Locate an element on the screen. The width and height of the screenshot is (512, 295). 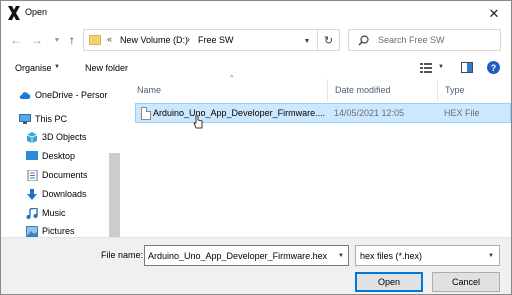
sidebar-item-label: Pictures is located at coordinates (58, 231).